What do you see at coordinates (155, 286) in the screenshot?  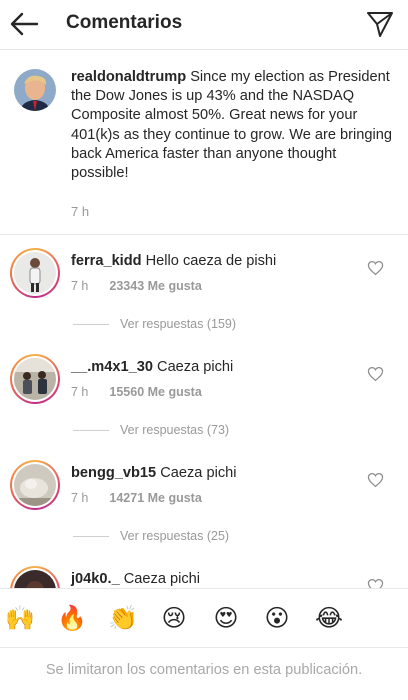 I see `likes-count: 23343 Me gusta` at bounding box center [155, 286].